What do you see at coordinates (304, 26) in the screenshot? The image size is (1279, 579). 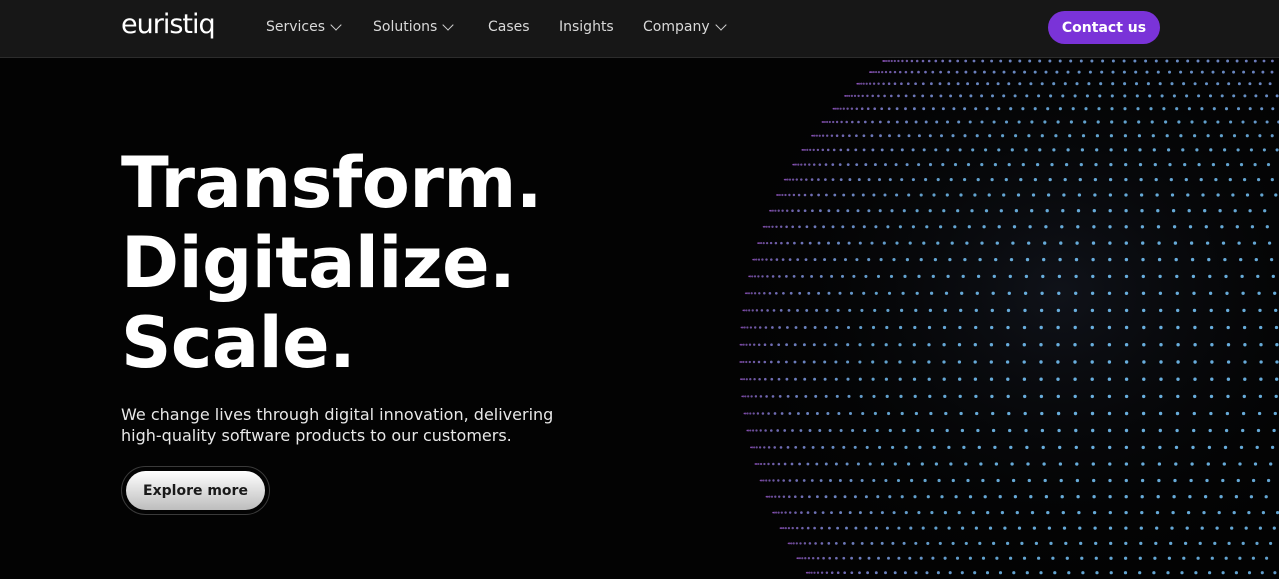 I see `nav-item-services: Services` at bounding box center [304, 26].